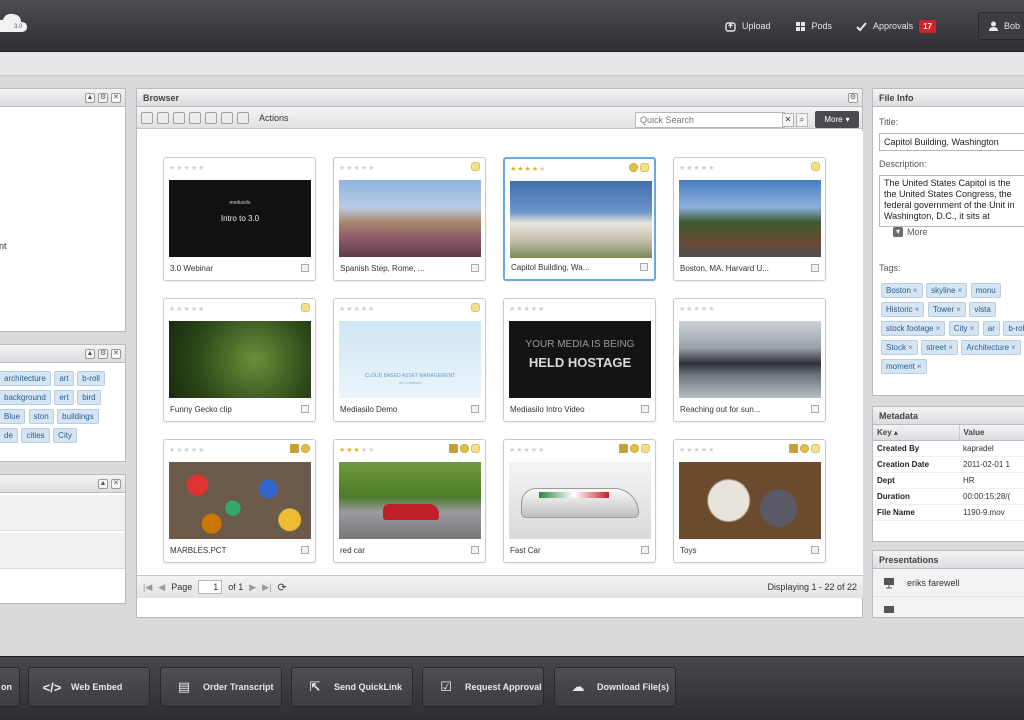 The image size is (1024, 720). Describe the element at coordinates (947, 290) in the screenshot. I see `tag: skyline ×` at that location.